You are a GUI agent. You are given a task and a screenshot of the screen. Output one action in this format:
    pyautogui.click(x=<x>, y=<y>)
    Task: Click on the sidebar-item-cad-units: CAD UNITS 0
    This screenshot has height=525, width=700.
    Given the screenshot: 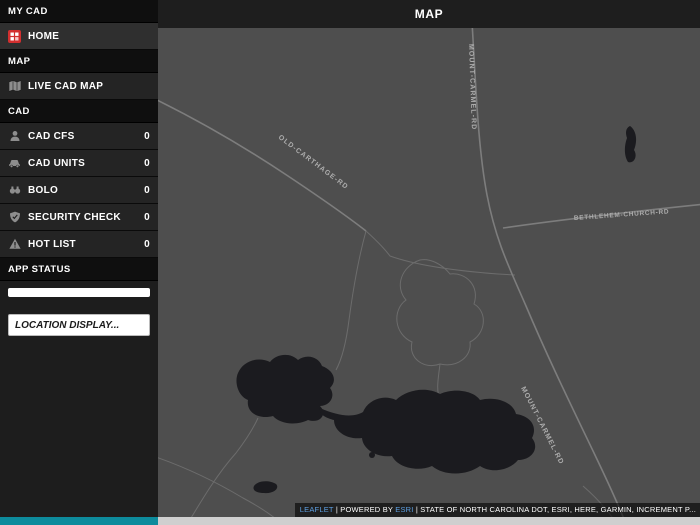 What is the action you would take?
    pyautogui.click(x=79, y=163)
    